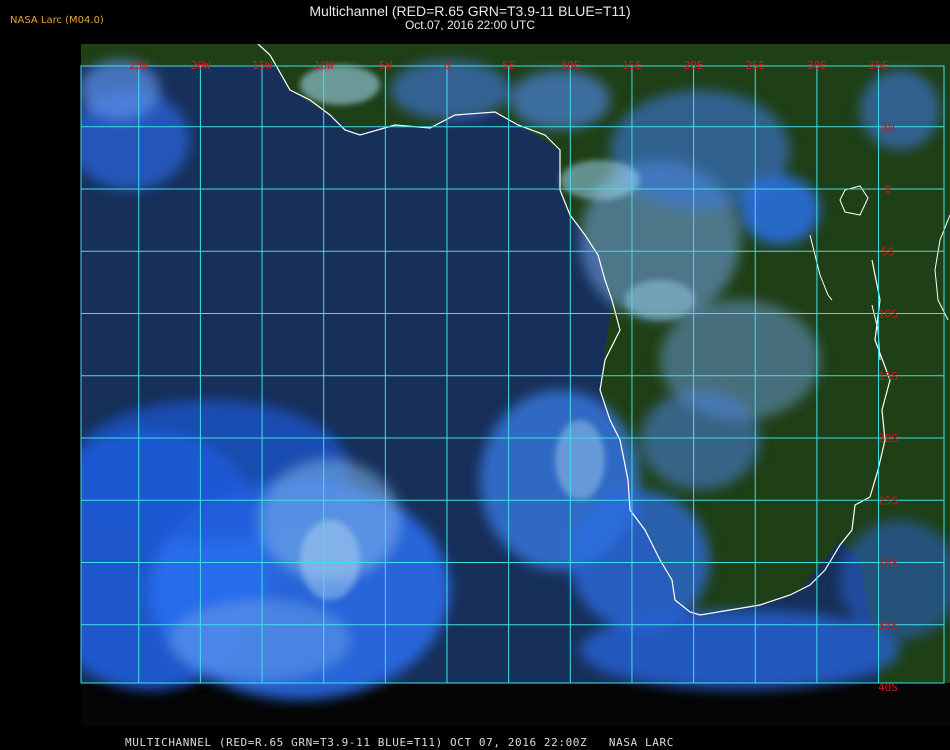 The height and width of the screenshot is (750, 950). I want to click on longitude-label: 5E, so click(508, 65).